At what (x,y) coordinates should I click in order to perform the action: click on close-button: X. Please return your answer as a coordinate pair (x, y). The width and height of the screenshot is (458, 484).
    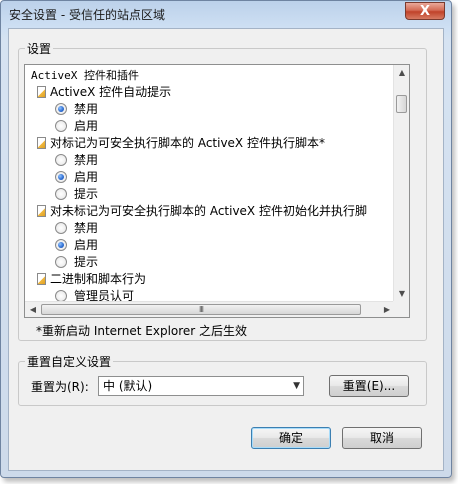
    Looking at the image, I should click on (425, 11).